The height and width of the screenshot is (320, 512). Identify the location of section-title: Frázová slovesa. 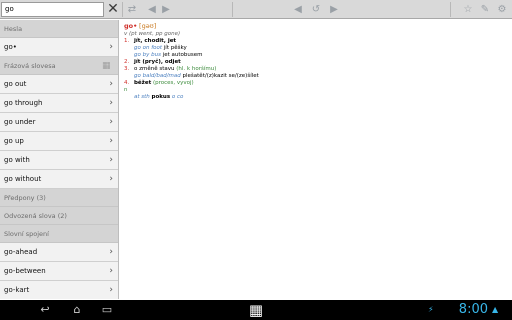
(30, 66).